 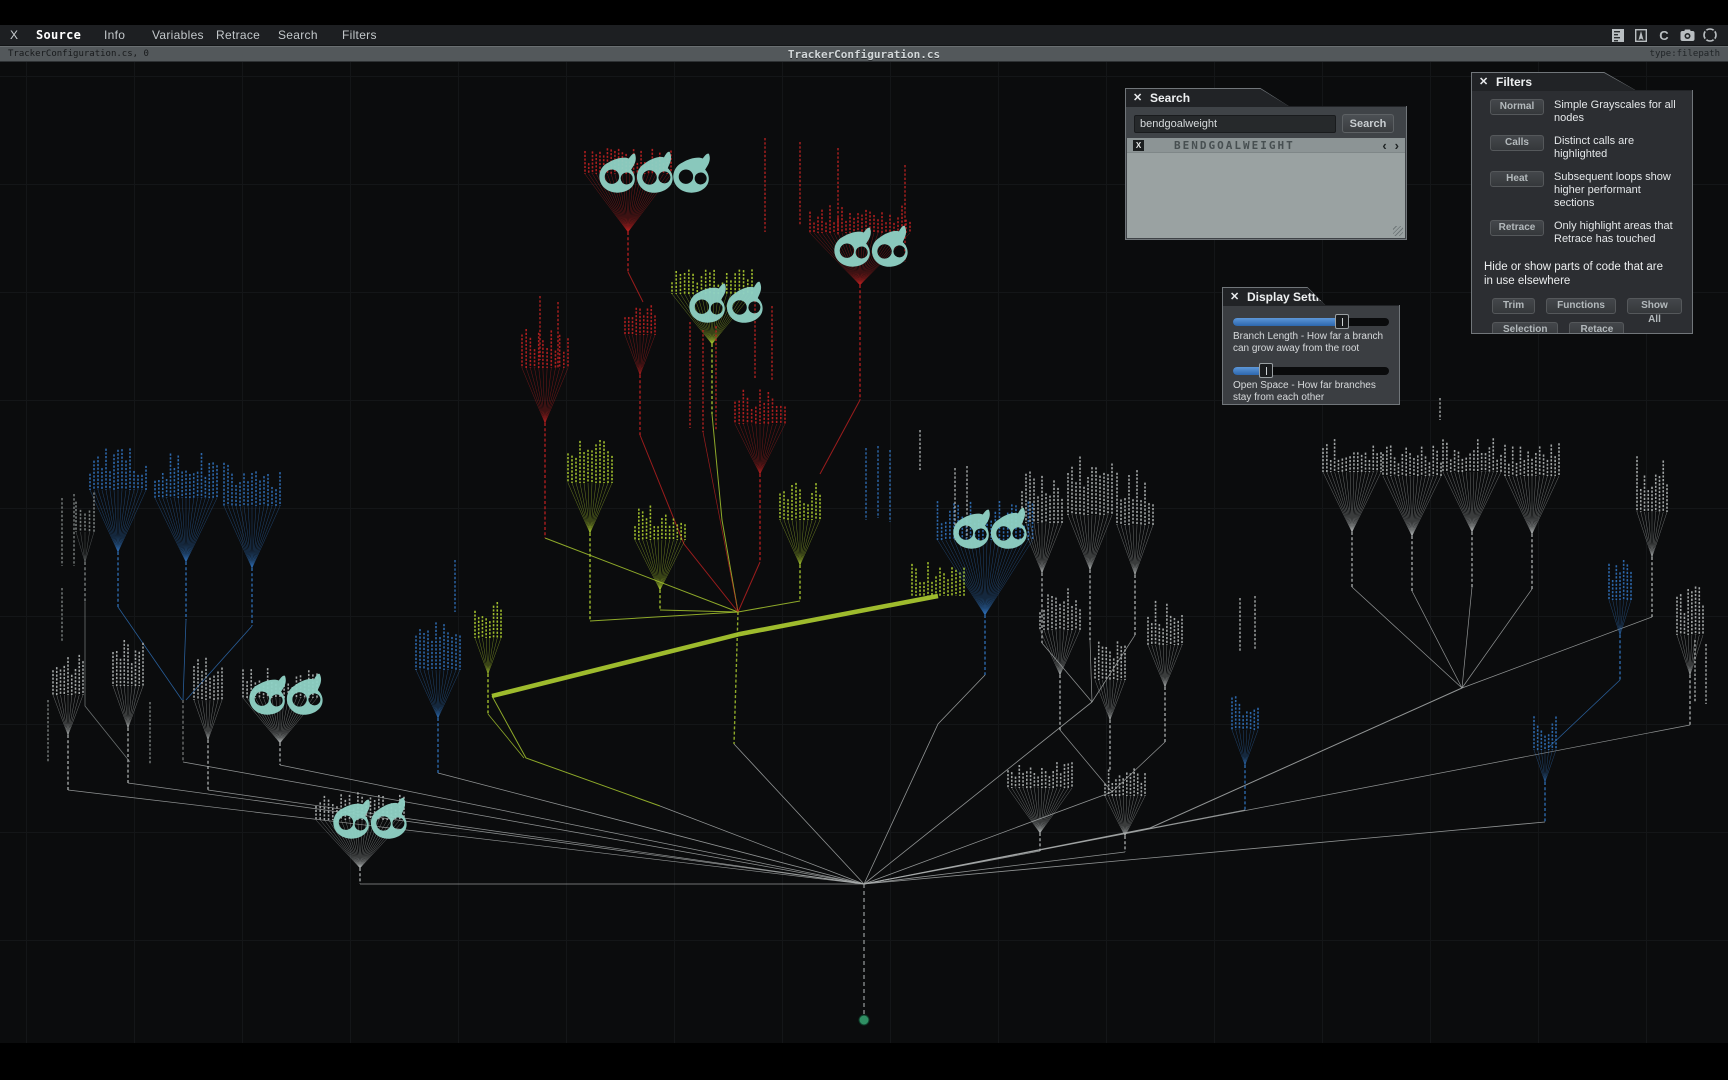 I want to click on filter-mode-retrace: Retrace, so click(x=1517, y=228).